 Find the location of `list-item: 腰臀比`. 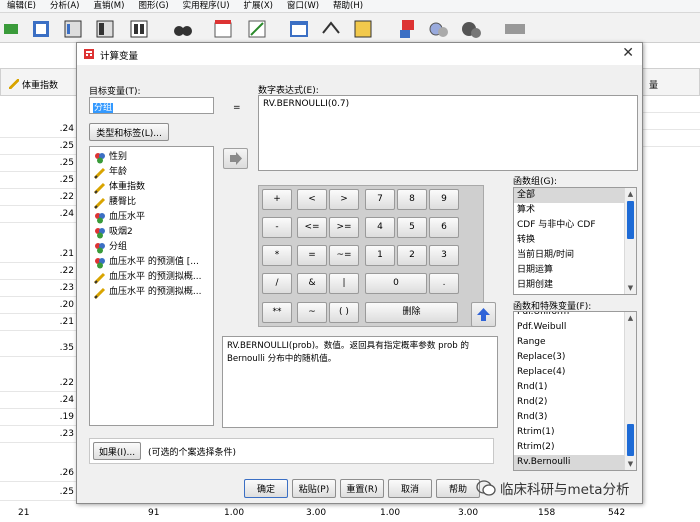

list-item: 腰臀比 is located at coordinates (152, 202).